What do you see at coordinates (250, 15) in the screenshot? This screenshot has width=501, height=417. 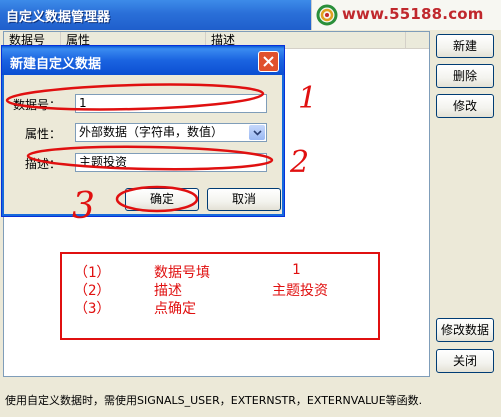 I see `window-titlebar: 自定义数据管理器 www.55188.com` at bounding box center [250, 15].